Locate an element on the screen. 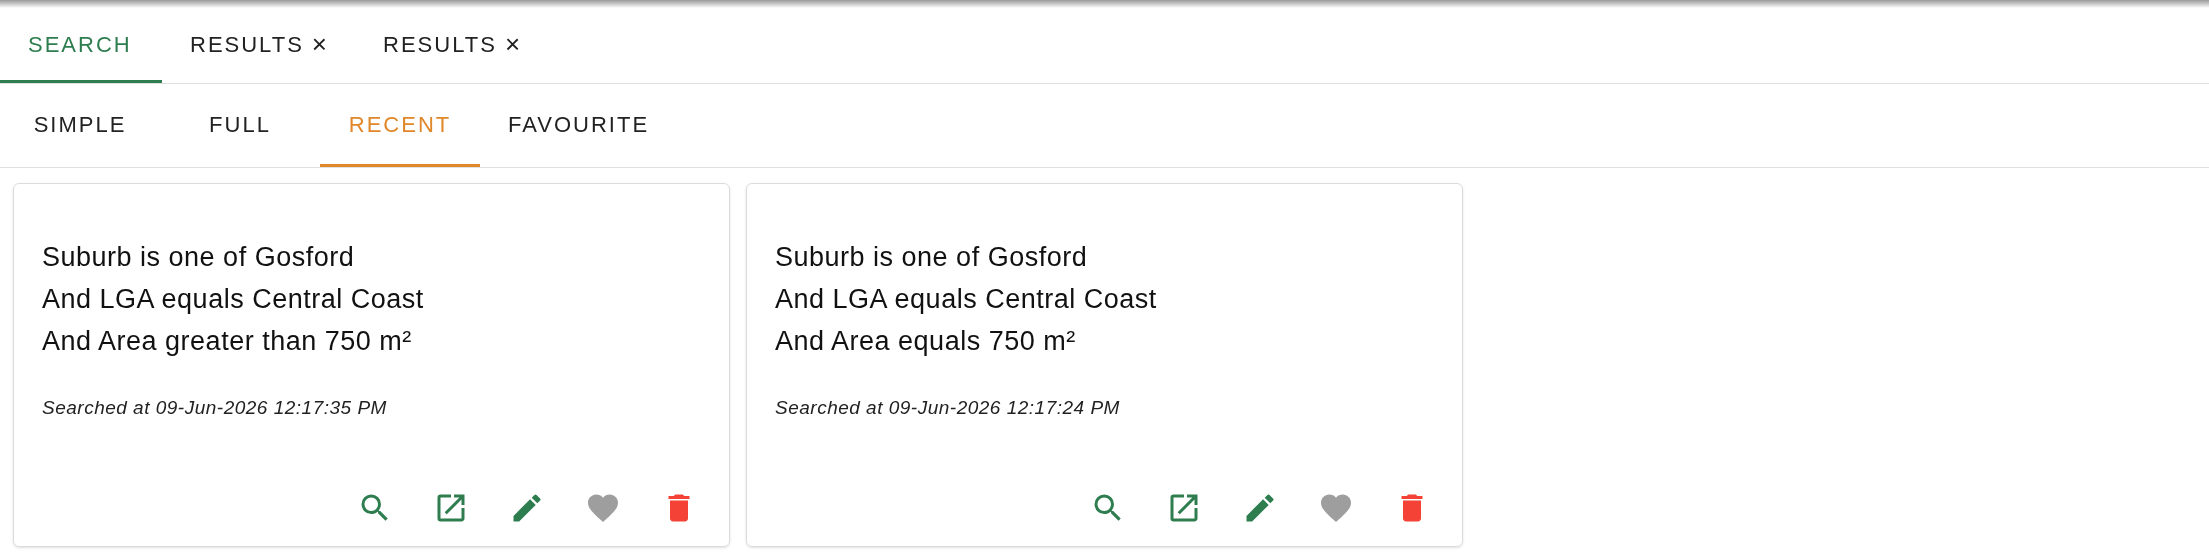 The image size is (2209, 558). searched-at-text: Searched at 09-Jun-2026 12:17:35 PM is located at coordinates (215, 408).